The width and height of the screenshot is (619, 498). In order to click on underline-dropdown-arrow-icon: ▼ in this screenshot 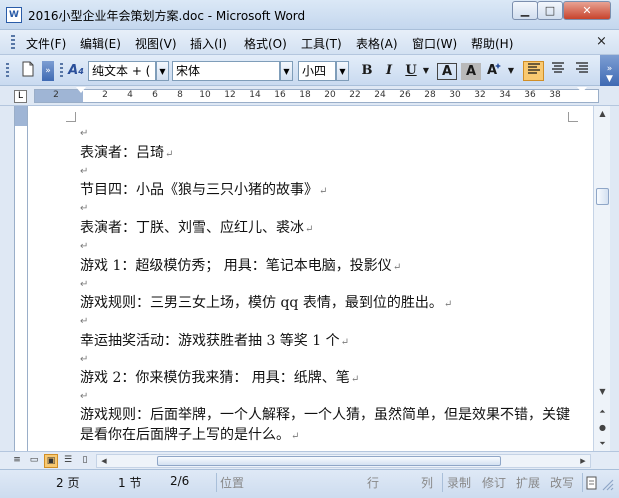, I will do `click(426, 71)`.